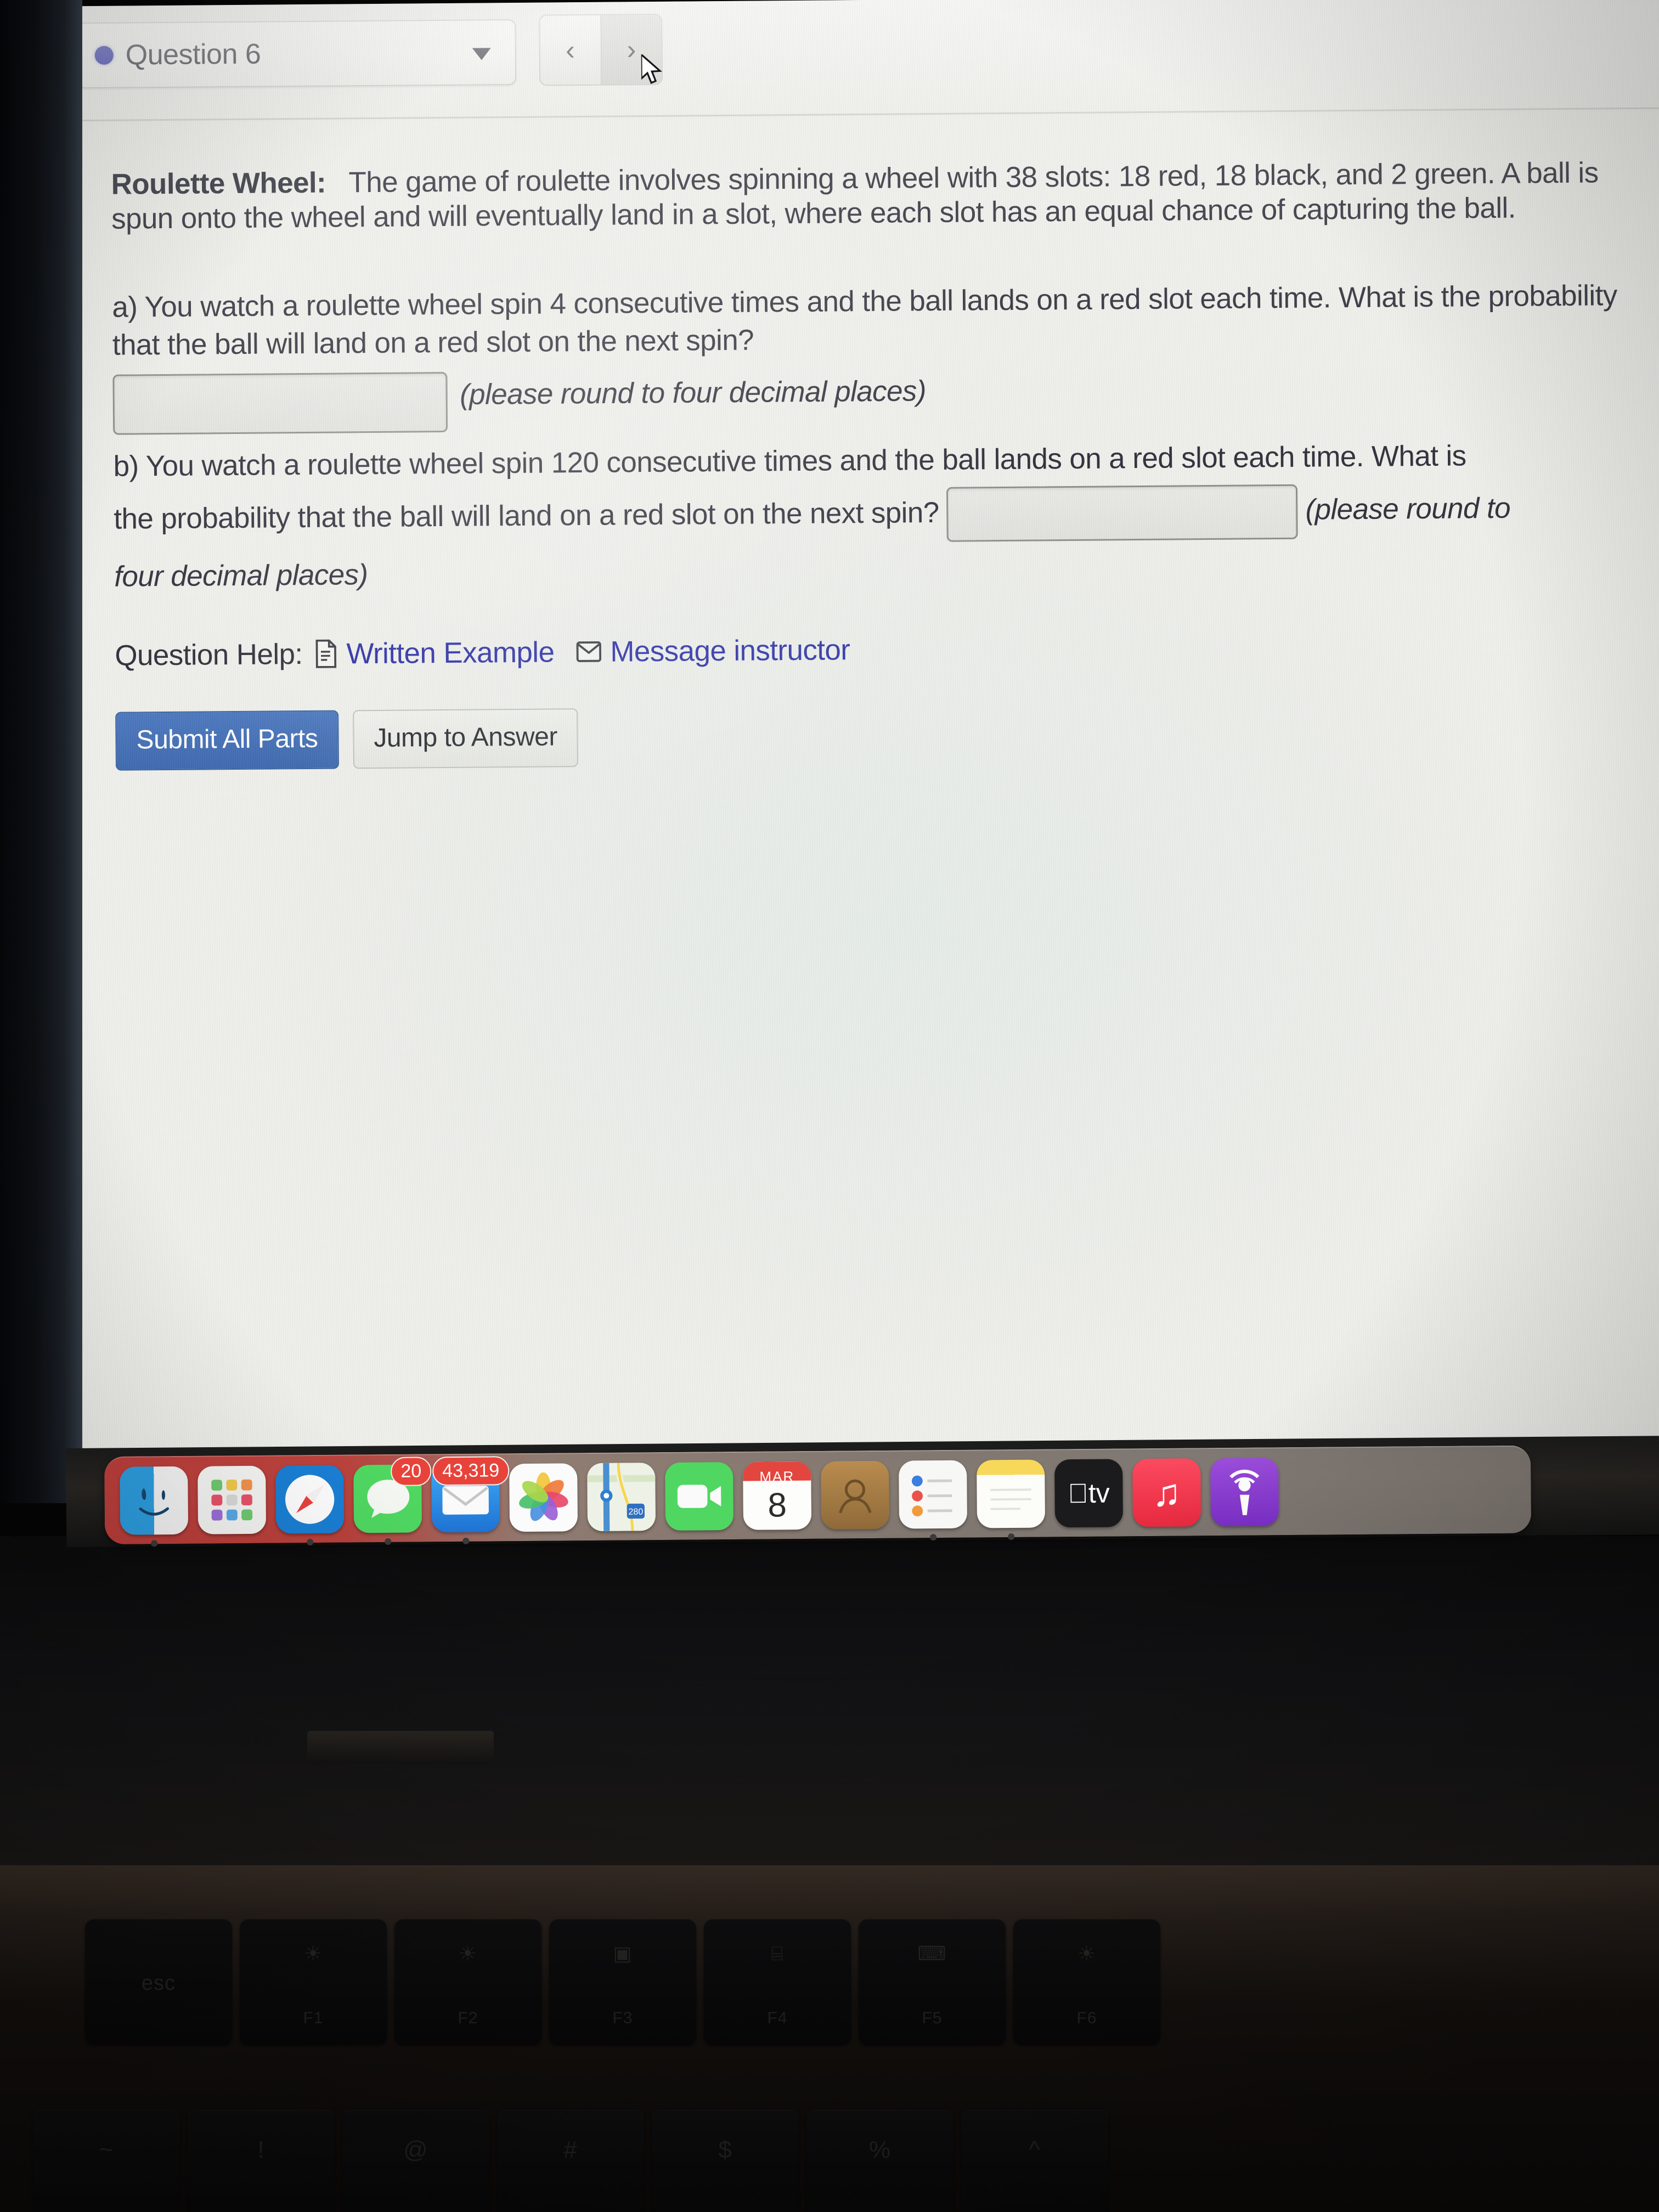 This screenshot has width=1659, height=2212. What do you see at coordinates (227, 740) in the screenshot?
I see `submit-all-parts-button: Submit All Parts` at bounding box center [227, 740].